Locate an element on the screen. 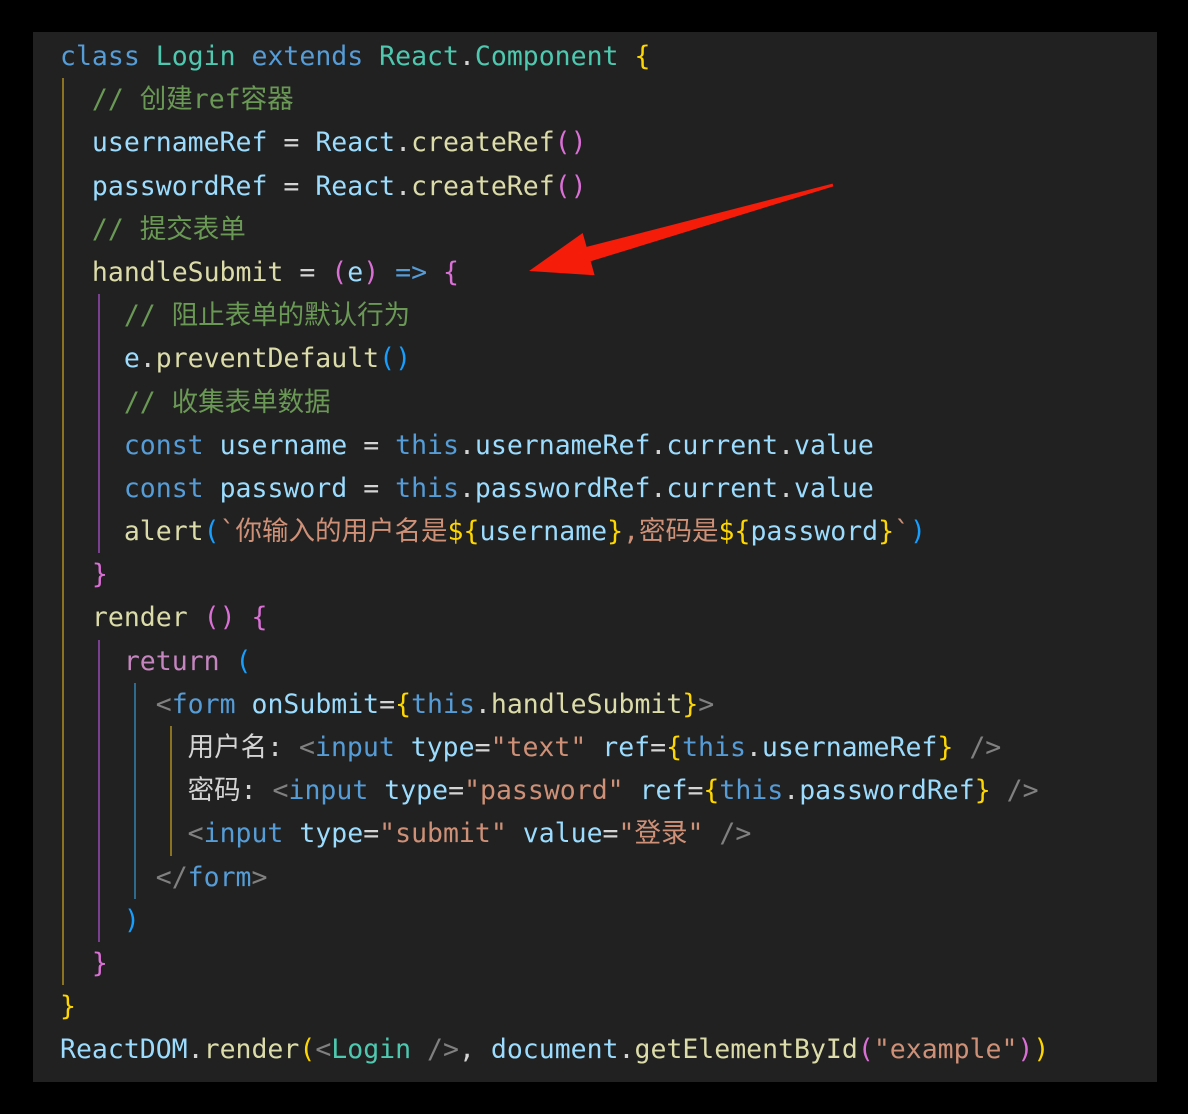 Image resolution: width=1188 pixels, height=1114 pixels. code-token: => is located at coordinates (411, 272).